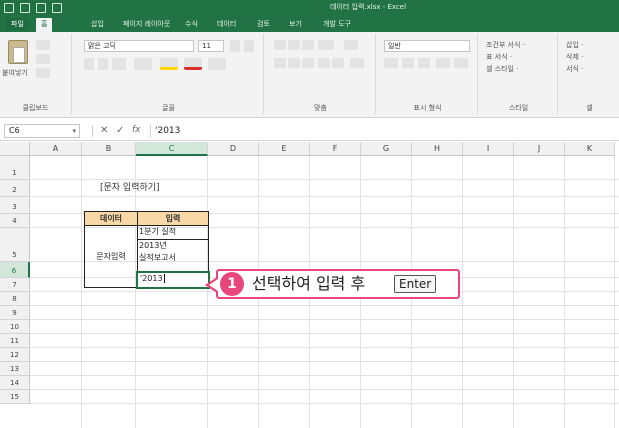 The width and height of the screenshot is (619, 428). I want to click on column-header-a: A, so click(56, 149).